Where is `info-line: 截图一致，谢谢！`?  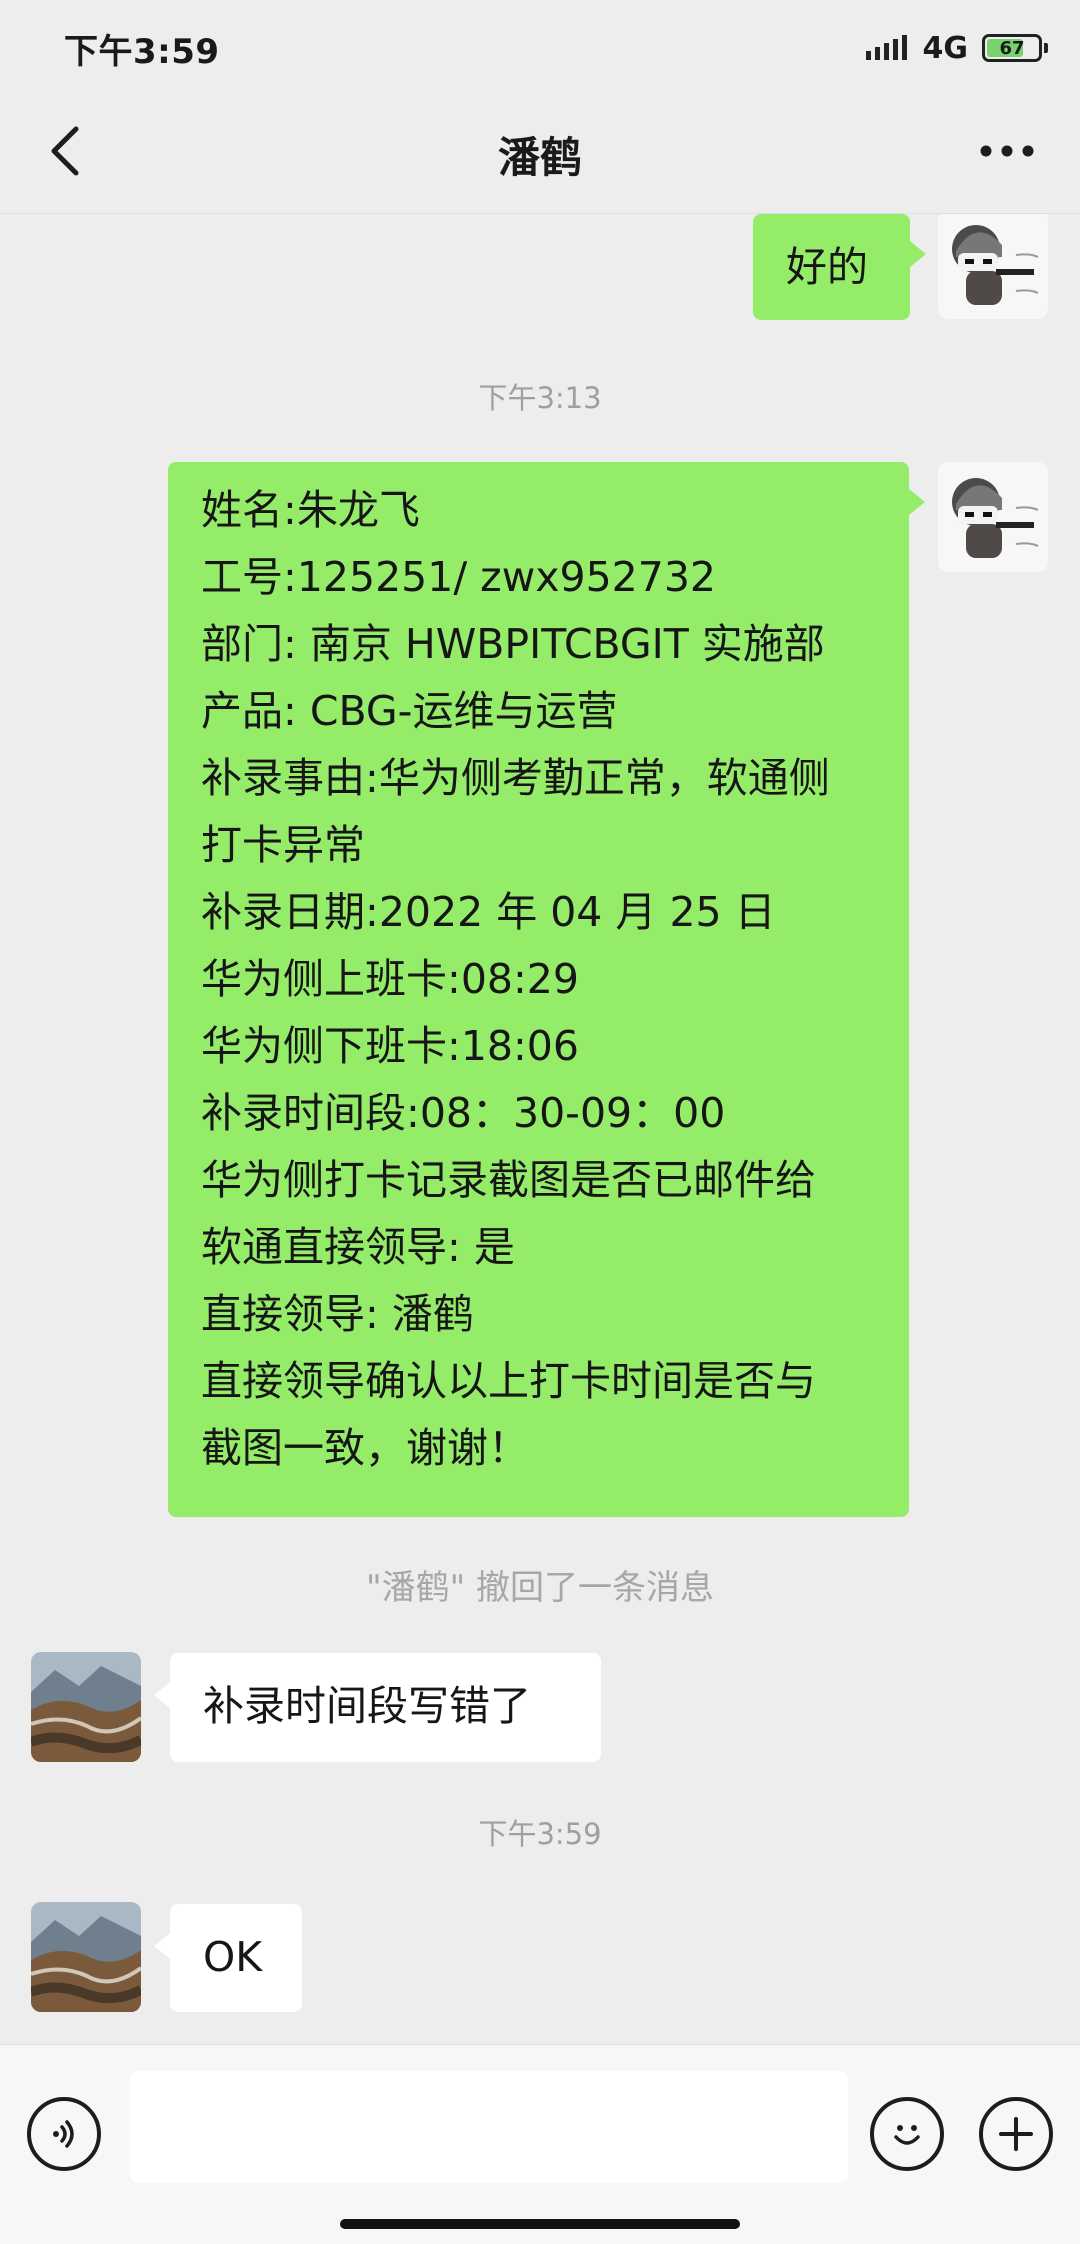 info-line: 截图一致，谢谢！ is located at coordinates (365, 1448).